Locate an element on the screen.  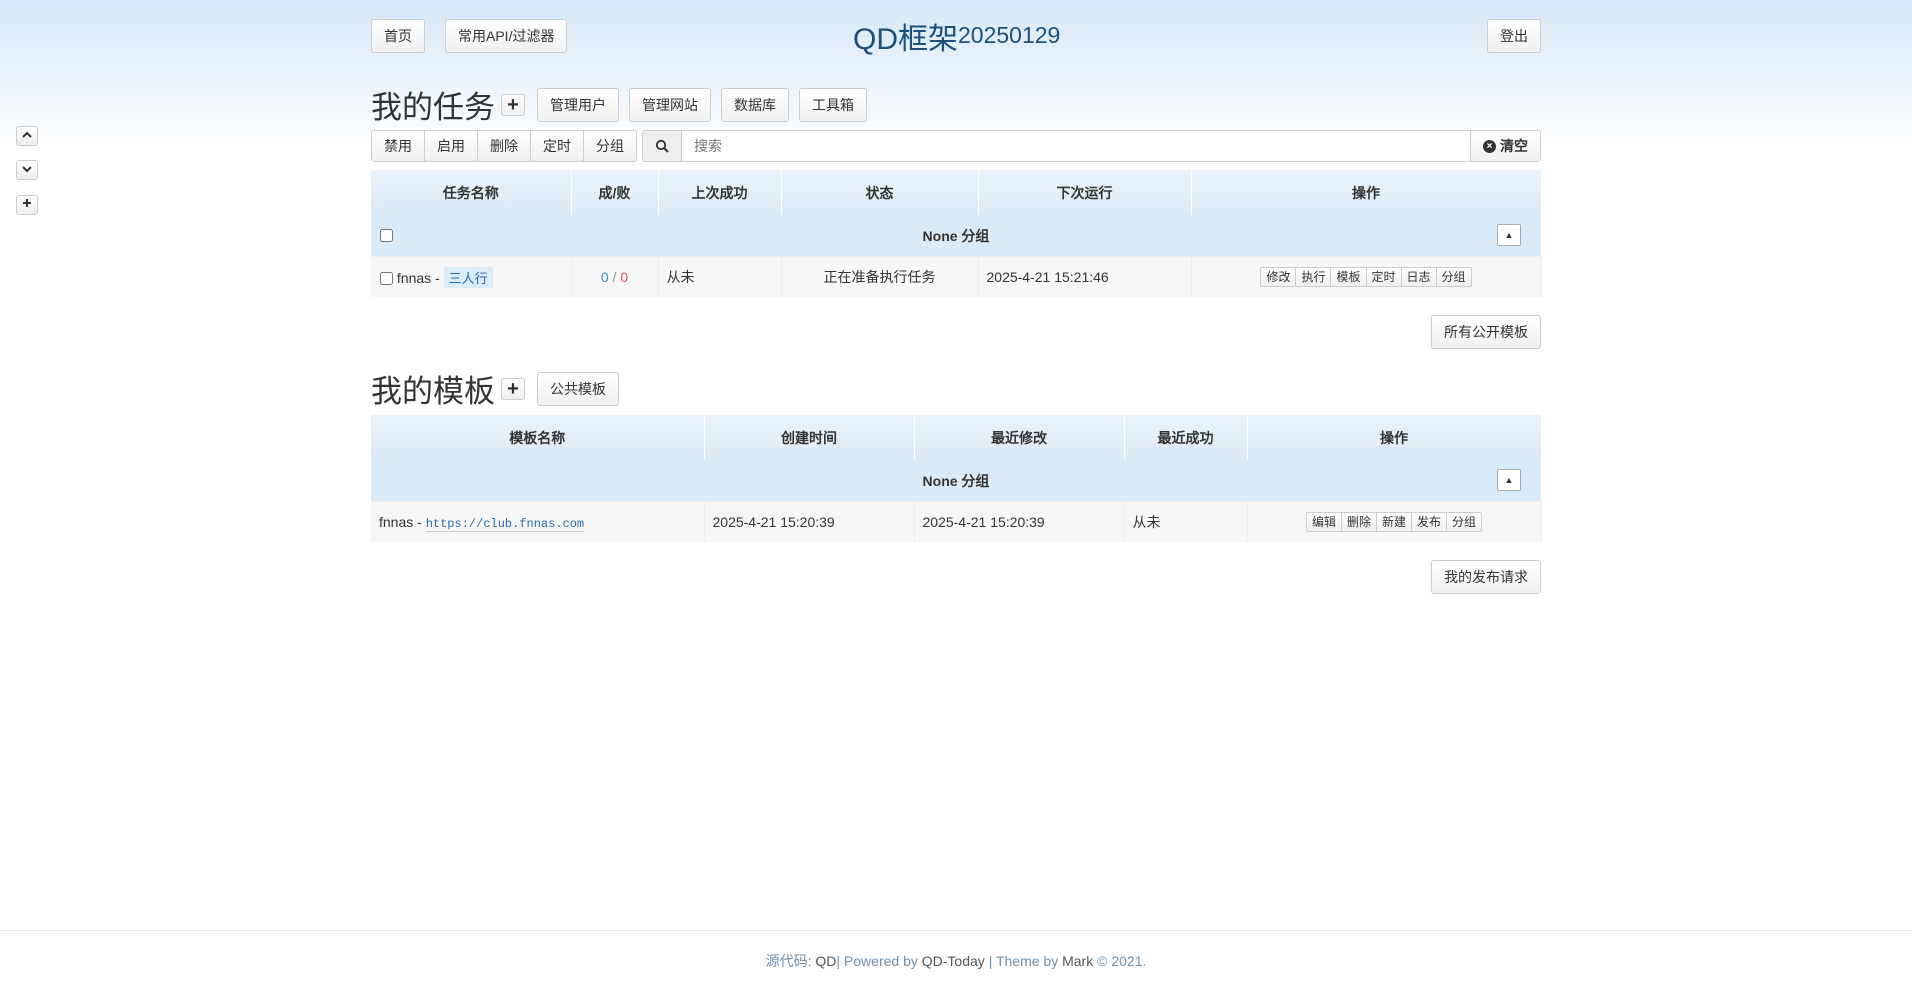
tasks-header: 我的任务 + 管理用户 管理网站 数据库 工具箱 is located at coordinates (619, 103).